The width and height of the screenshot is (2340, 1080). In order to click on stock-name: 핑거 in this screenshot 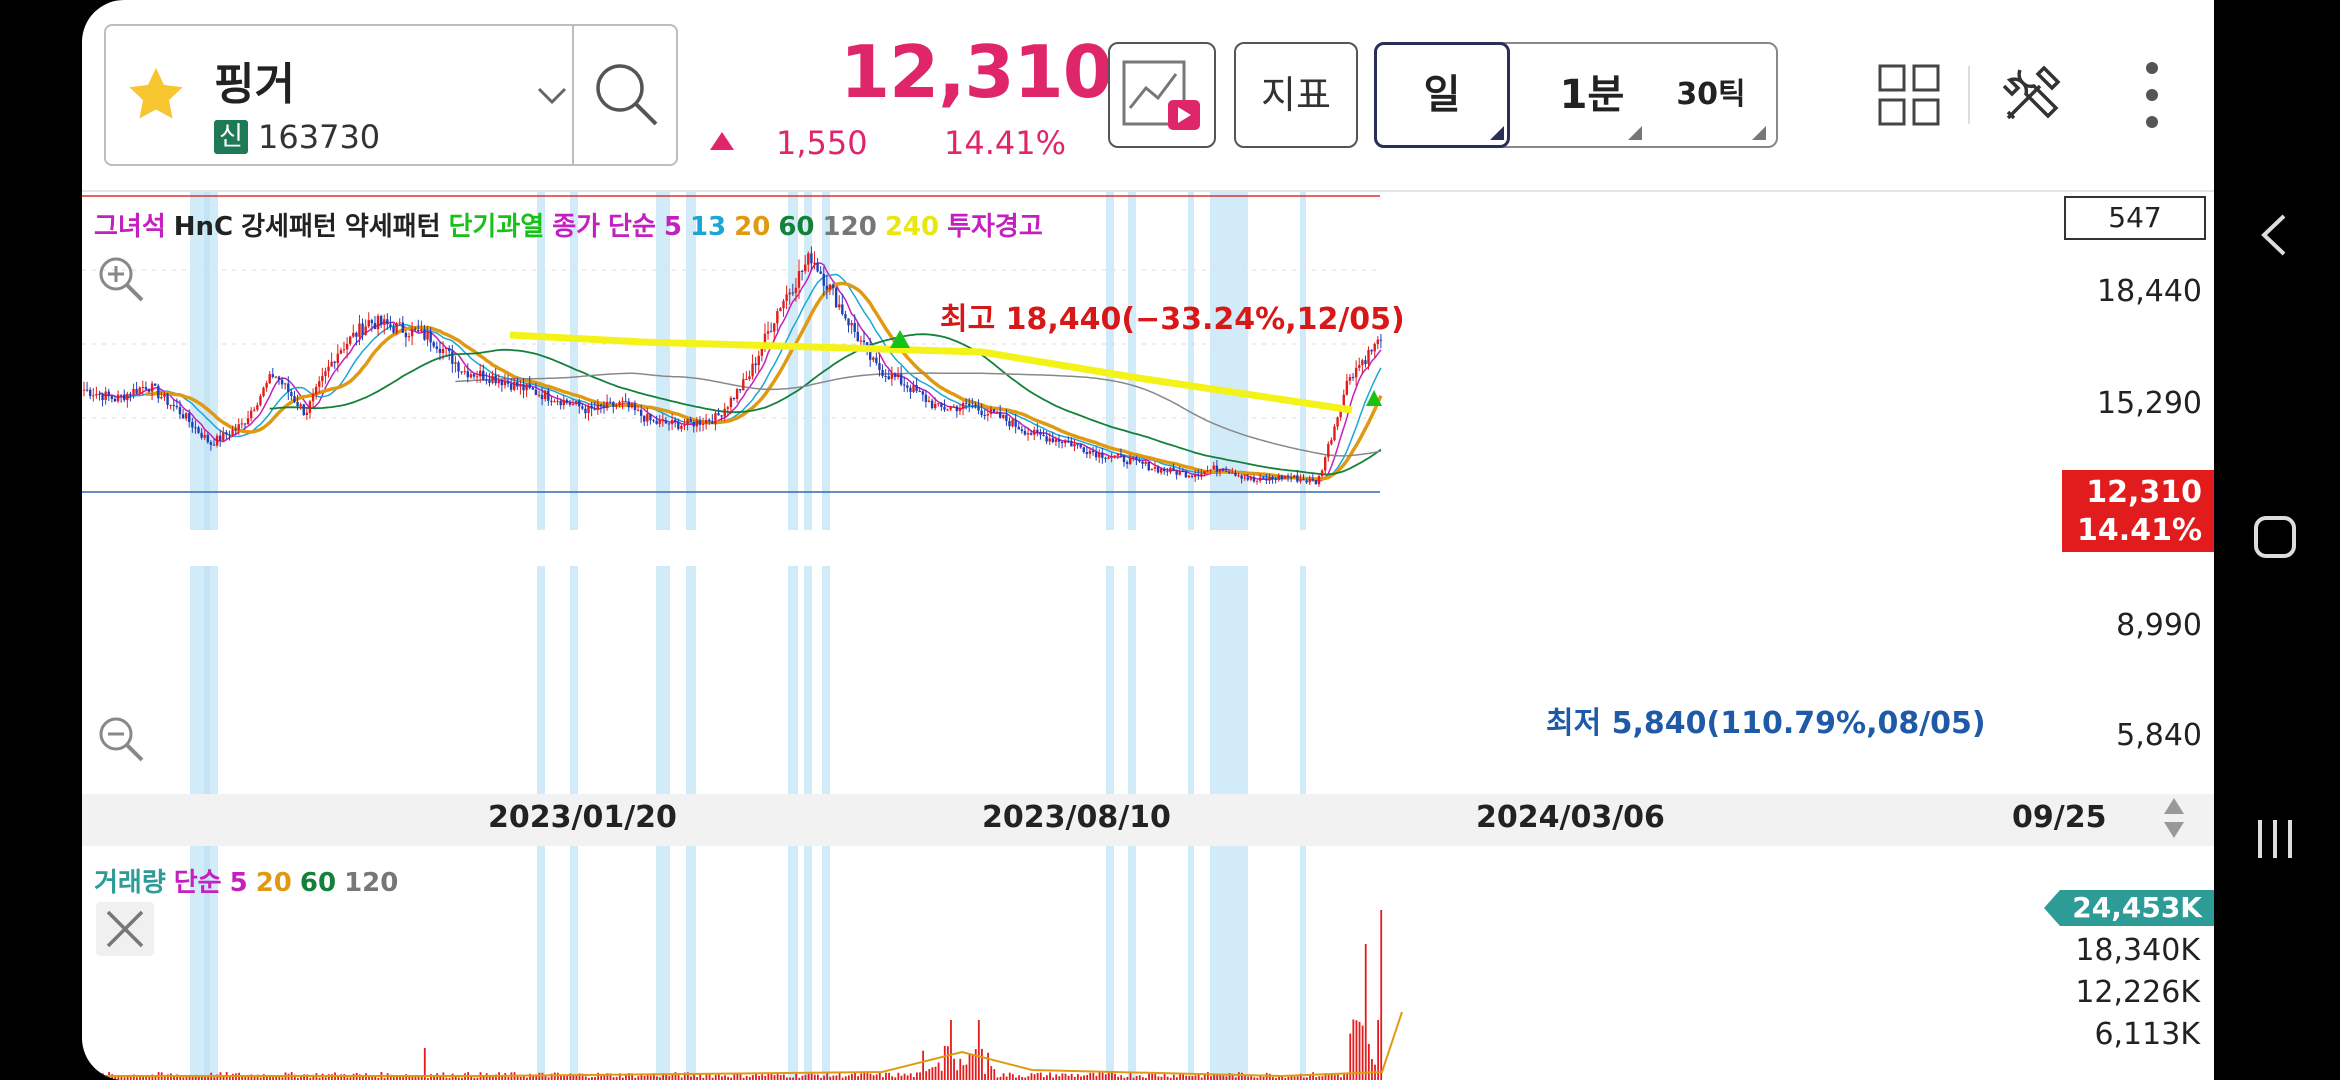, I will do `click(254, 80)`.